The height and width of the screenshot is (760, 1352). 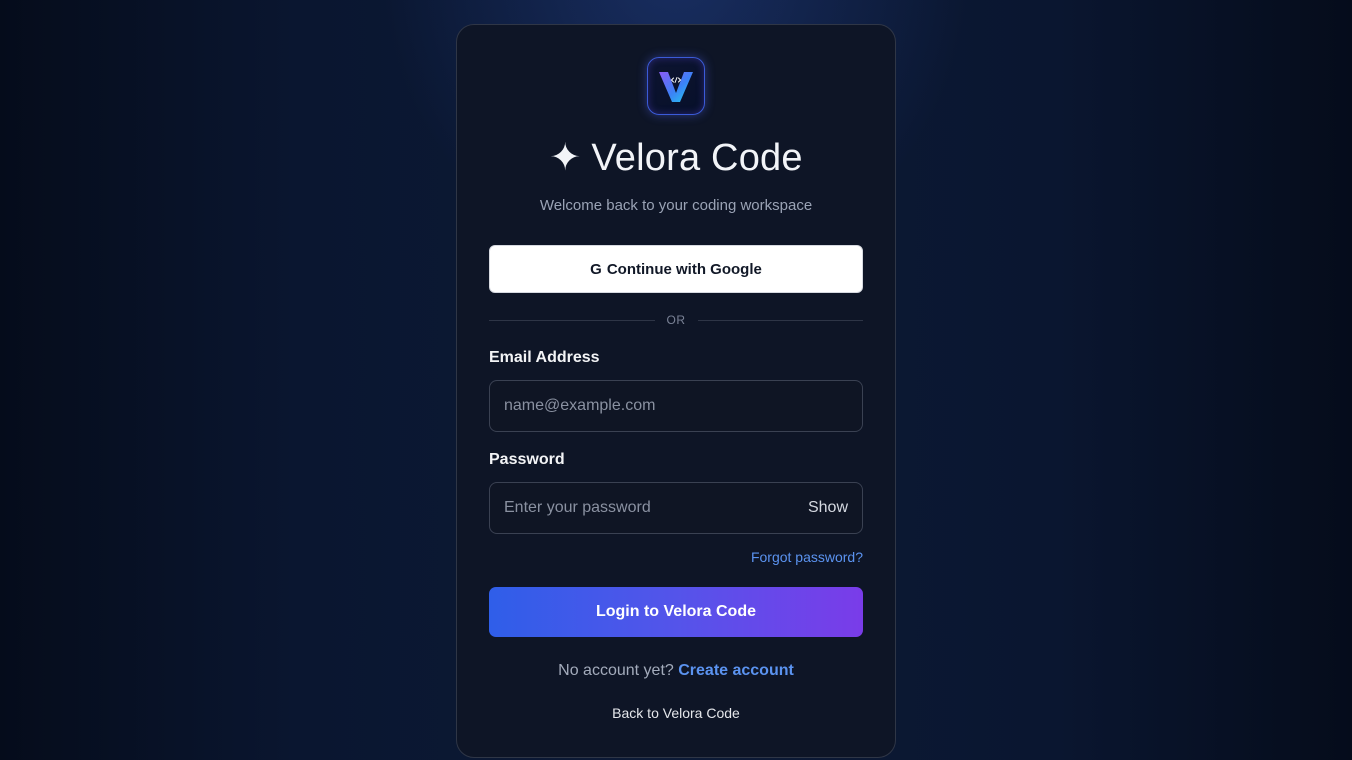 I want to click on create-account-link: Create account, so click(x=736, y=670).